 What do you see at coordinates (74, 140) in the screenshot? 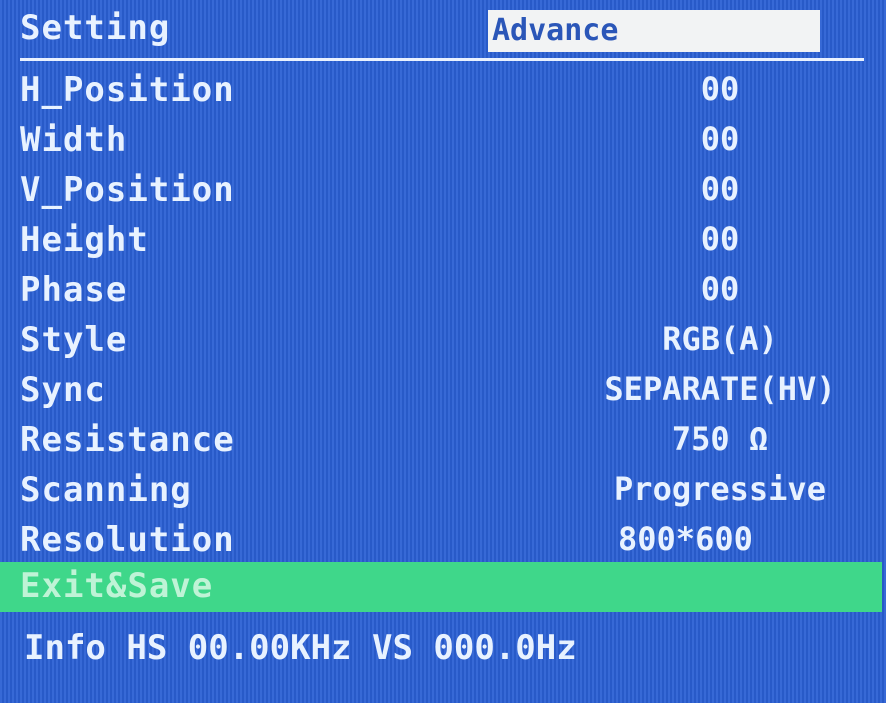
I see `menu-item-label: Width` at bounding box center [74, 140].